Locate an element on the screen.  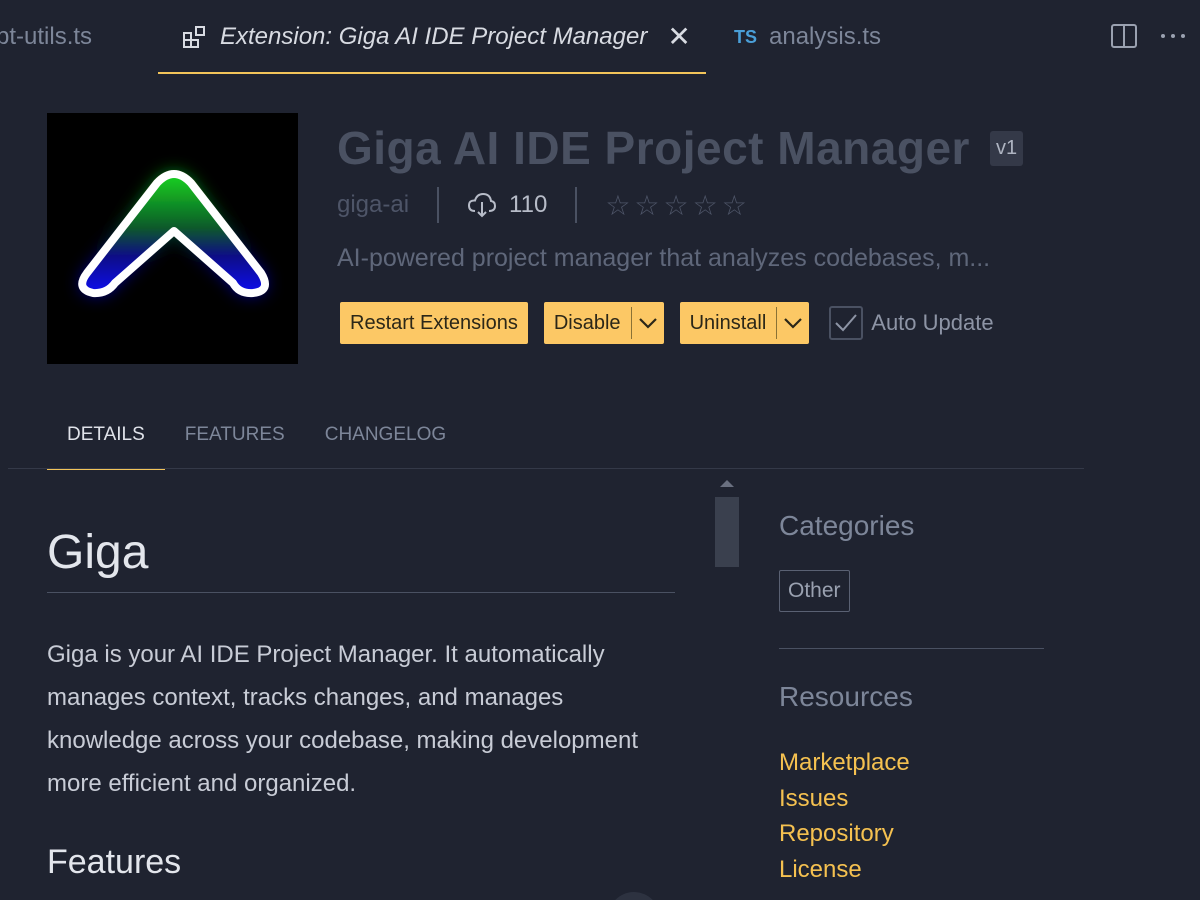
resources-list: Marketplace Issues Repository License is located at coordinates (911, 816).